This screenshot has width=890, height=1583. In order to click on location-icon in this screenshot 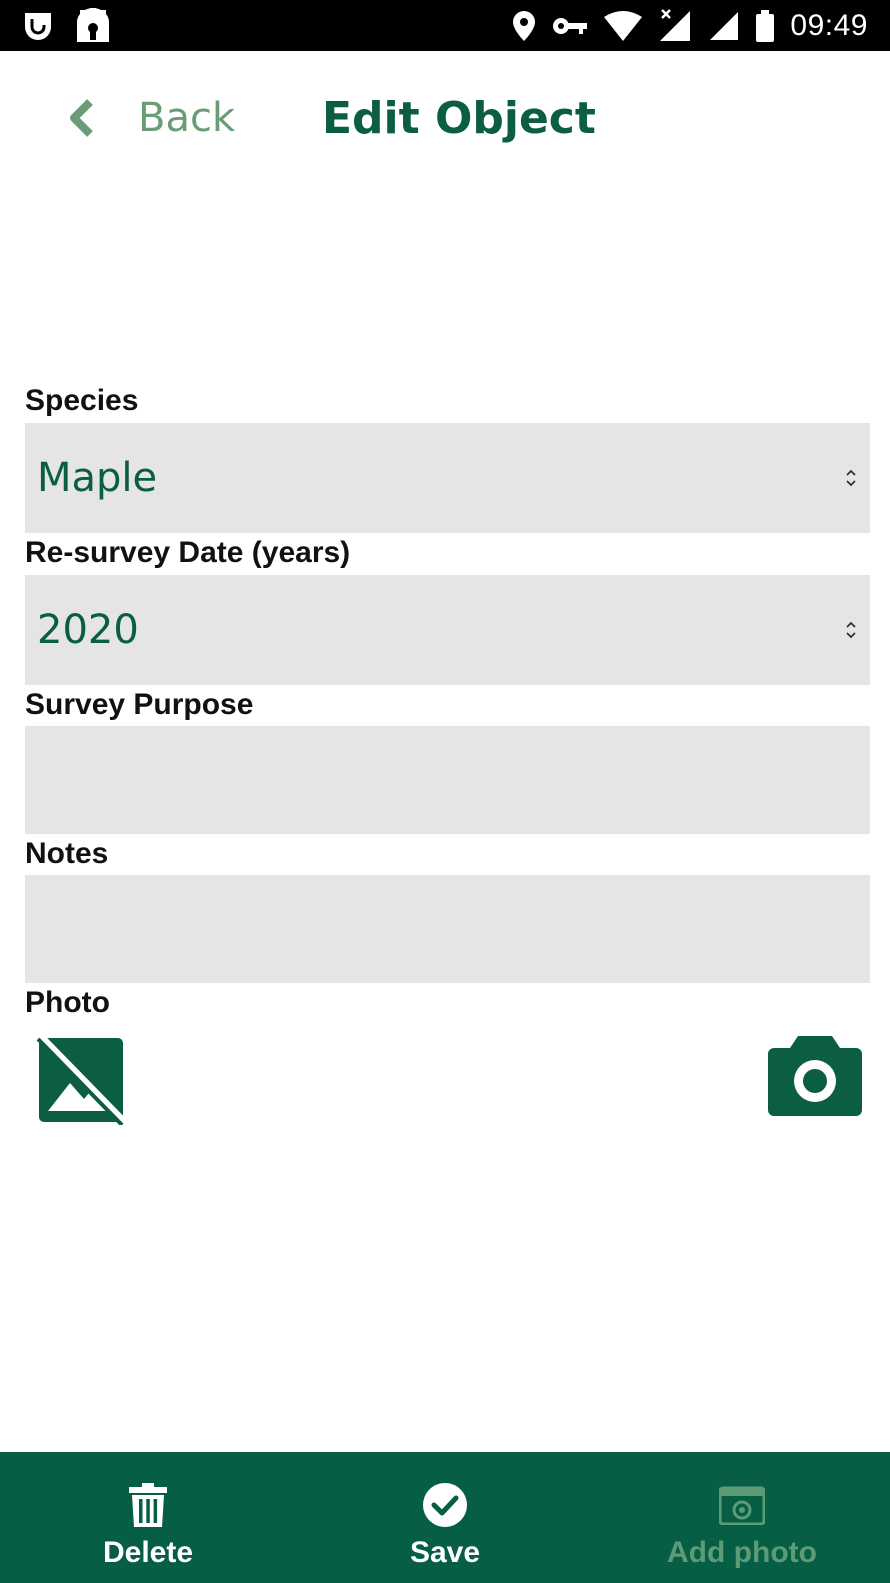, I will do `click(524, 26)`.